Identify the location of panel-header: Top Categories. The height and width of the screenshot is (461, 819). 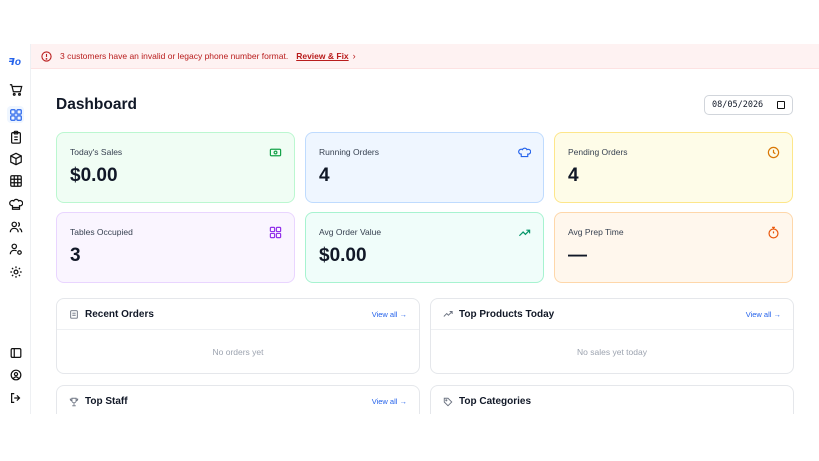
(612, 400).